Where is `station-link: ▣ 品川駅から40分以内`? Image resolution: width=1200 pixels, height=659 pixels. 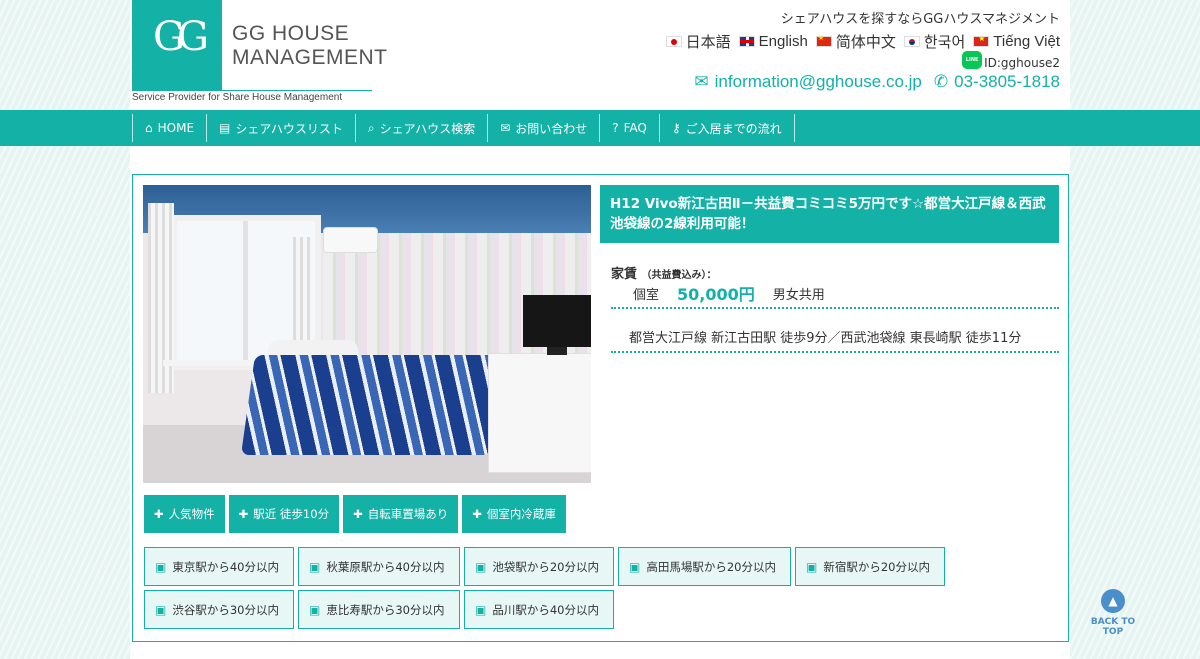
station-link: ▣ 品川駅から40分以内 is located at coordinates (539, 609).